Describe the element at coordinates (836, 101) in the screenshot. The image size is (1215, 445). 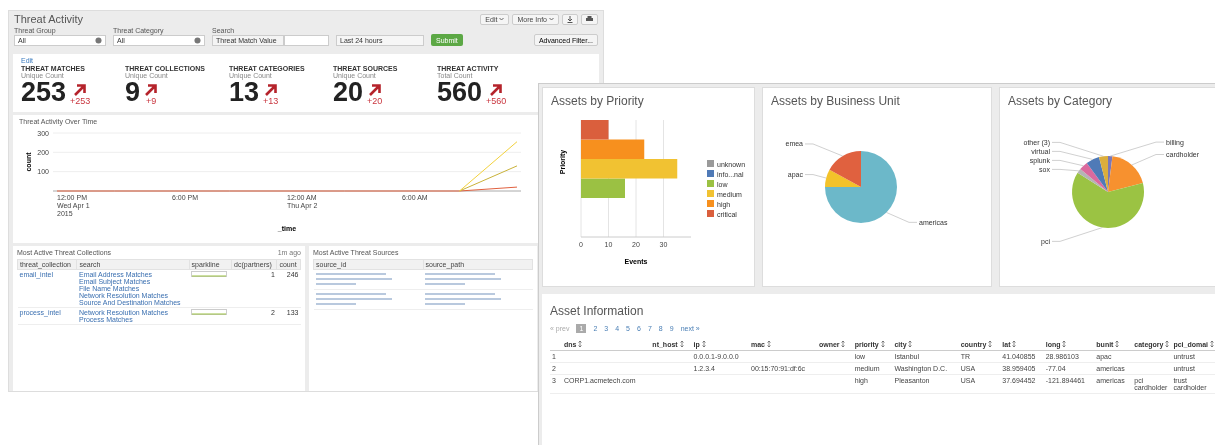
I see `panel-title: Assets by Business Unit` at that location.